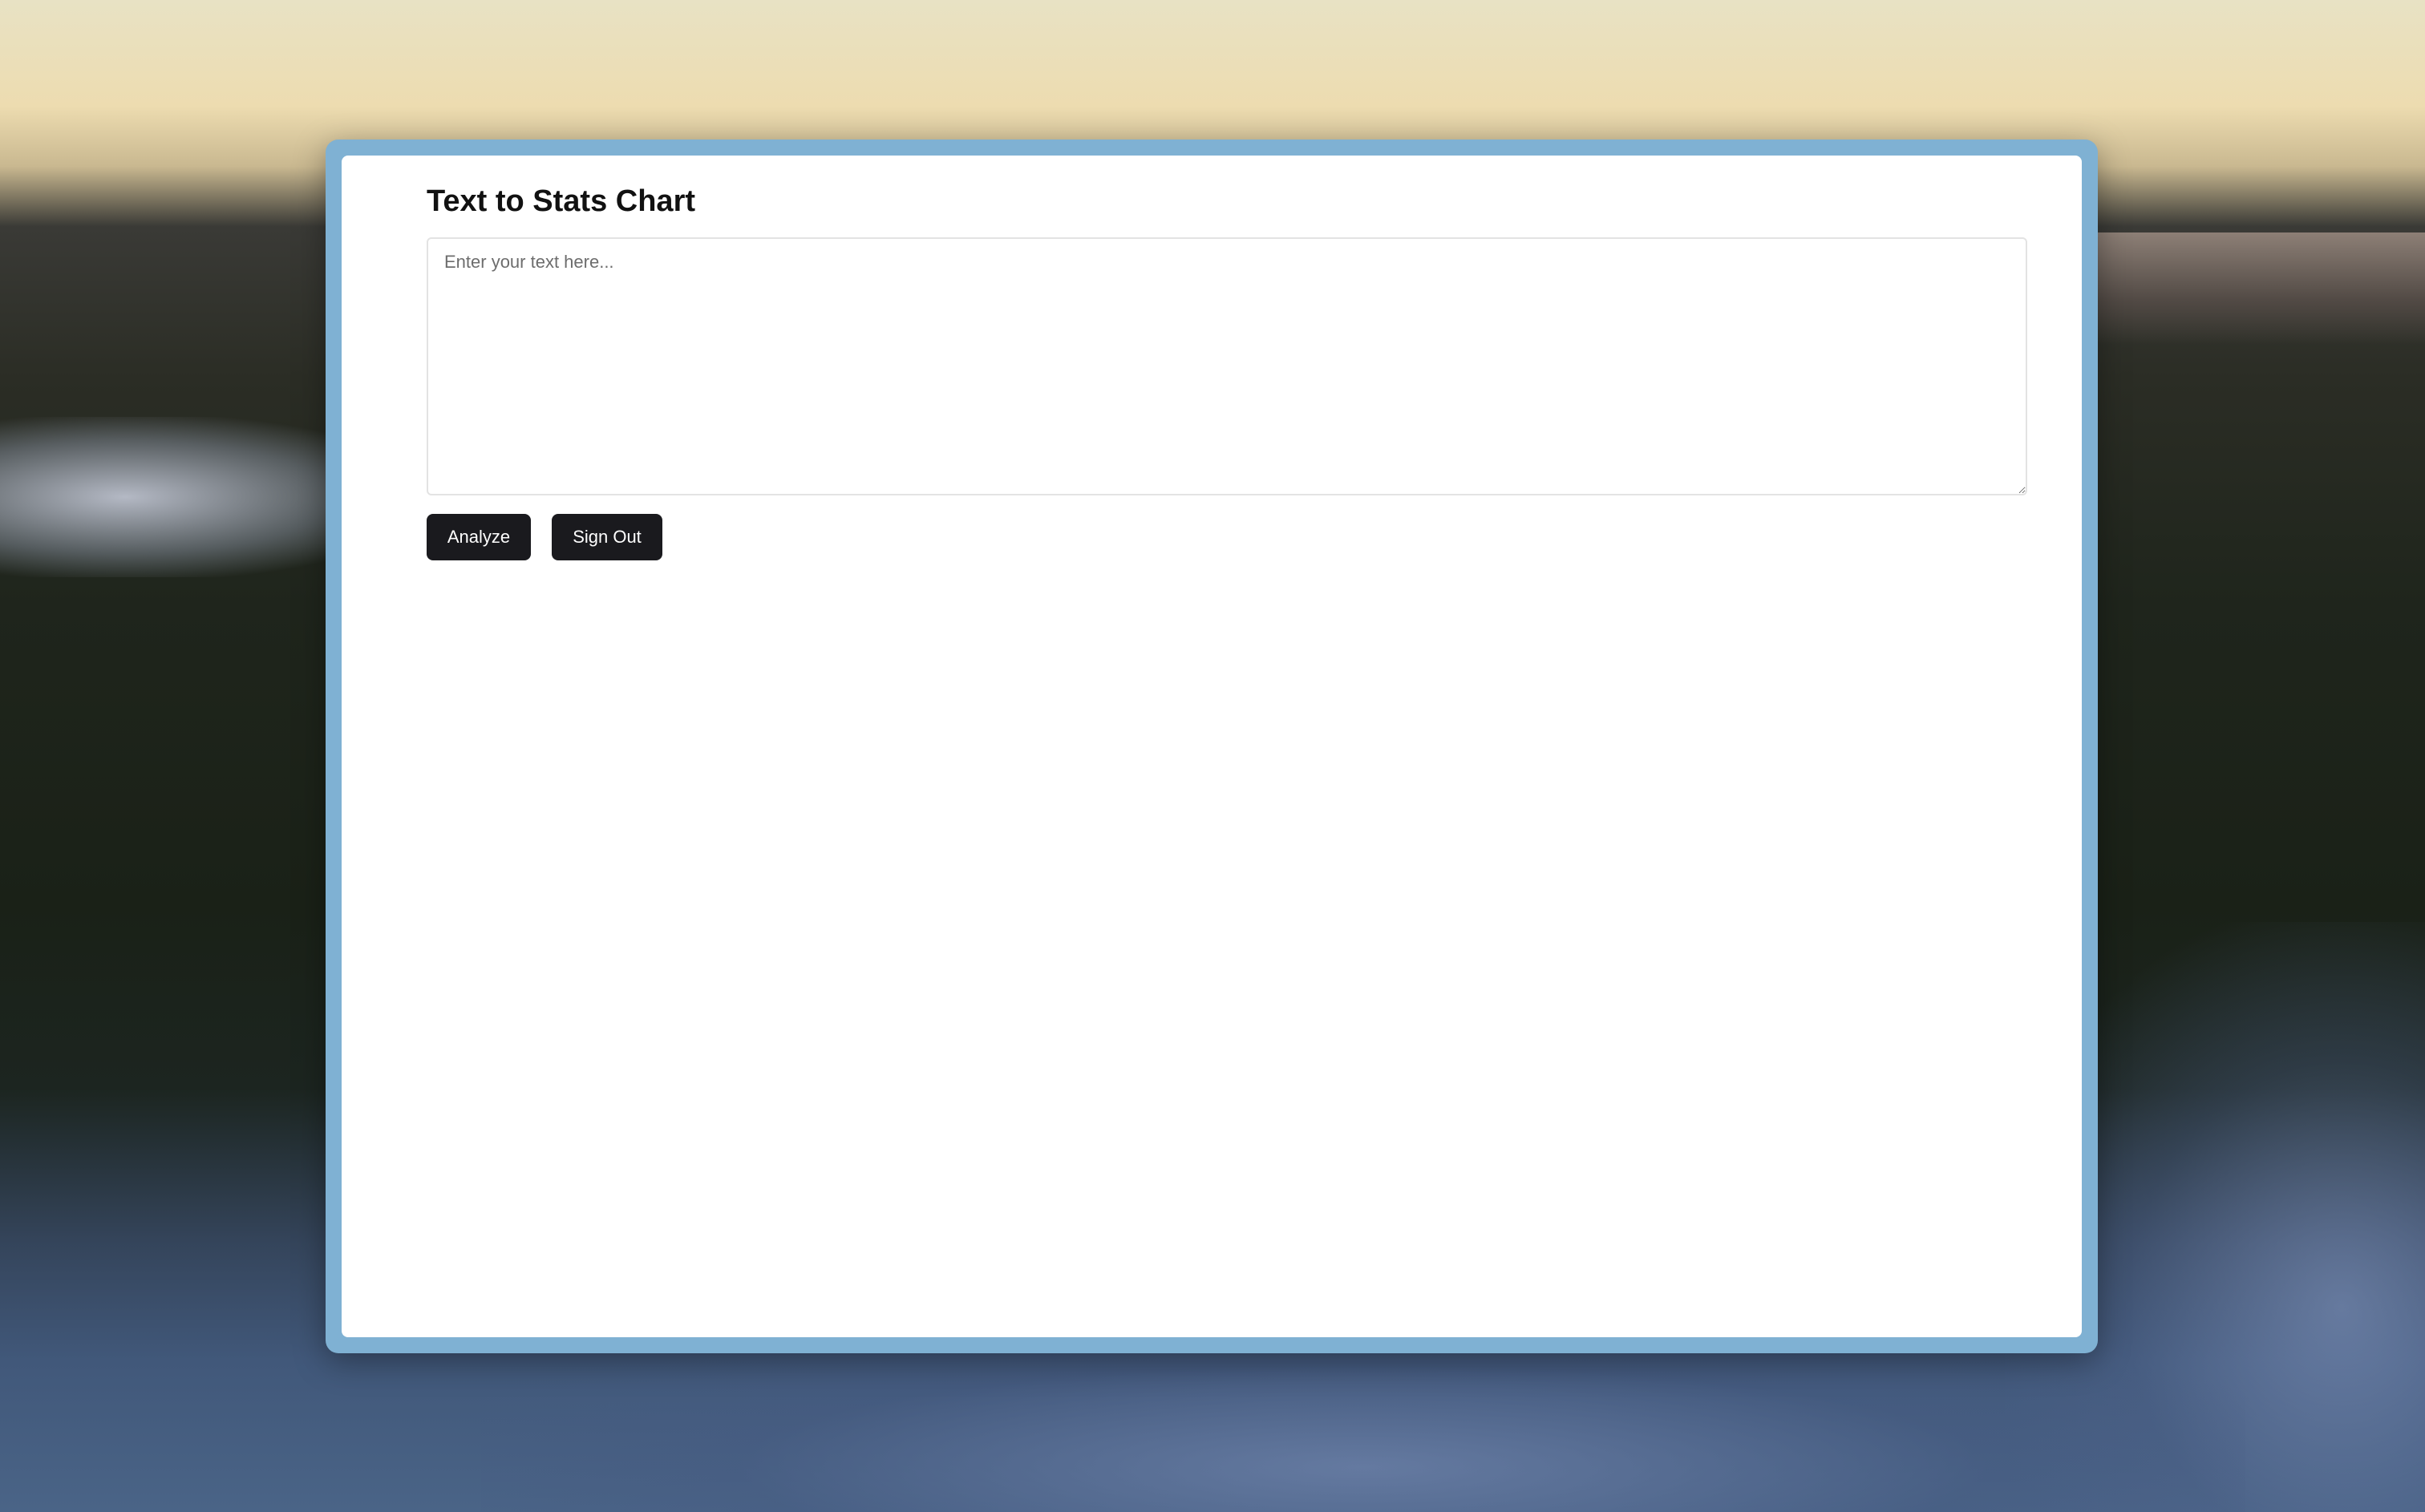 This screenshot has height=1512, width=2425. Describe the element at coordinates (607, 537) in the screenshot. I see `sign-out-button: Sign Out` at that location.